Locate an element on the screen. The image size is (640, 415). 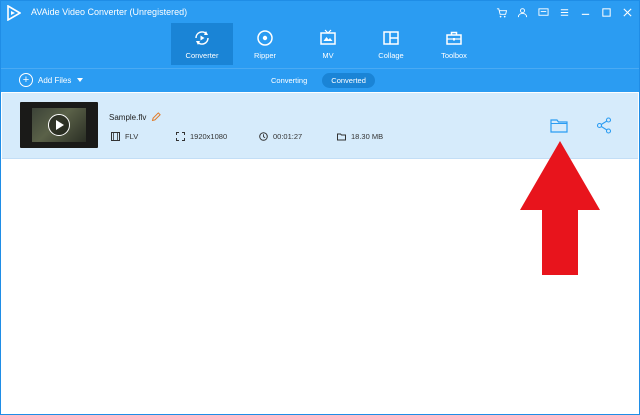
tab-label: Toolbox is located at coordinates (454, 55).